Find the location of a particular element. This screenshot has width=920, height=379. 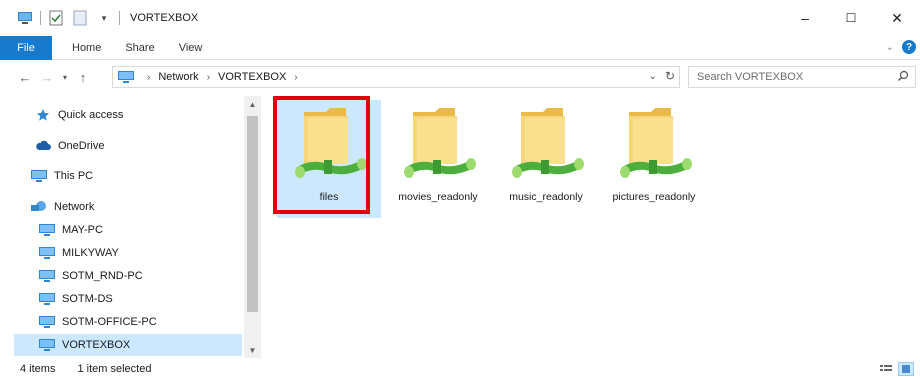

folder-label: movies_readonly is located at coordinates (438, 197).